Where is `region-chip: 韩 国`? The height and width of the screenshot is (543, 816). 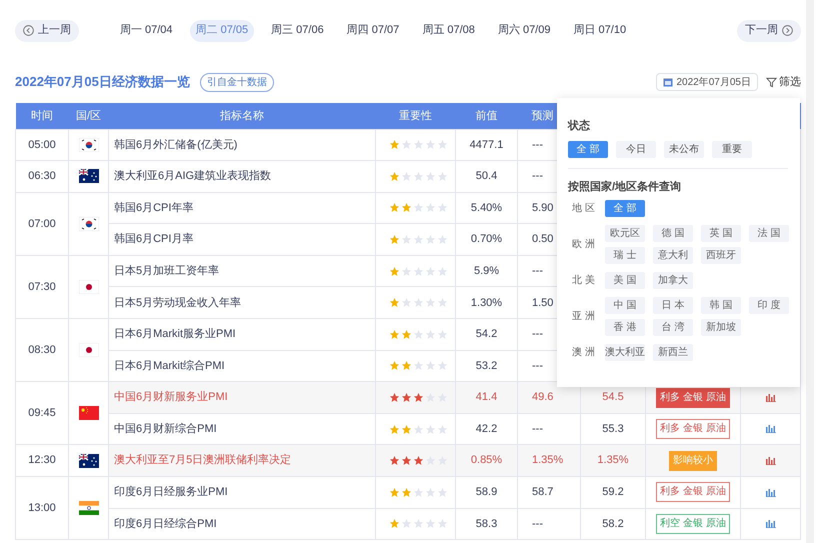
region-chip: 韩 国 is located at coordinates (720, 305).